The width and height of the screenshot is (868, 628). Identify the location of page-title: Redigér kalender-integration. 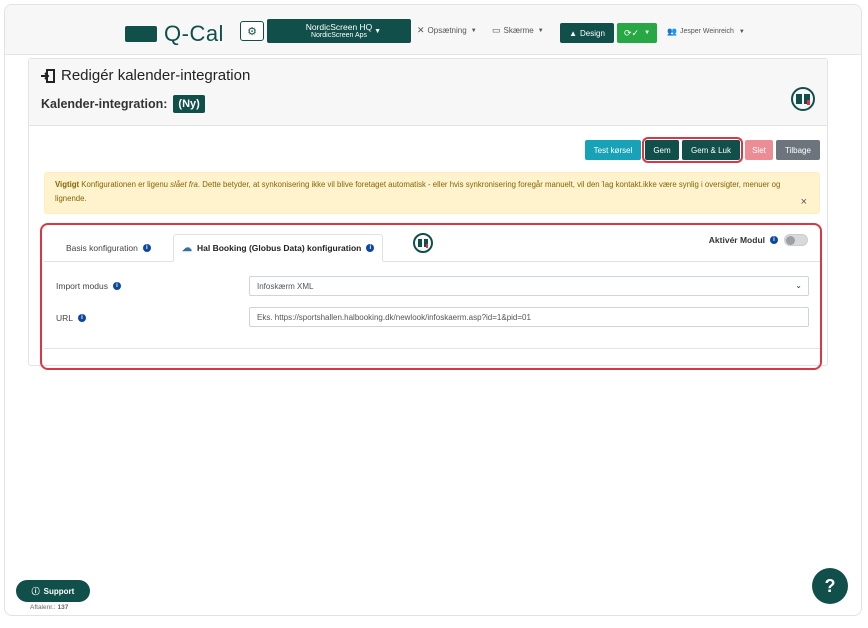
(145, 75).